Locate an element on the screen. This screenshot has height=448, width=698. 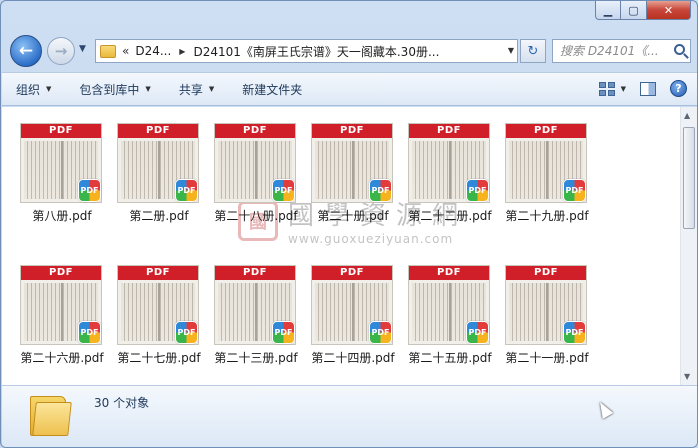
share-label: 共享 is located at coordinates (190, 89).